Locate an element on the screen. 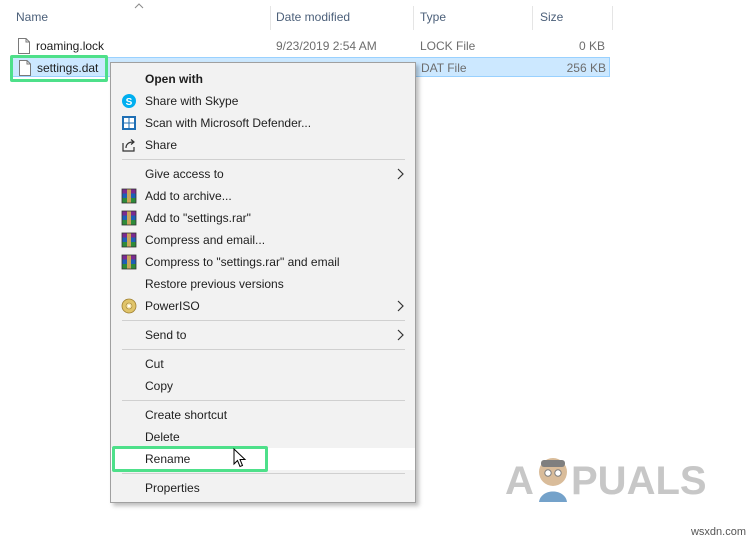  poweriso-disc-icon is located at coordinates (129, 306).